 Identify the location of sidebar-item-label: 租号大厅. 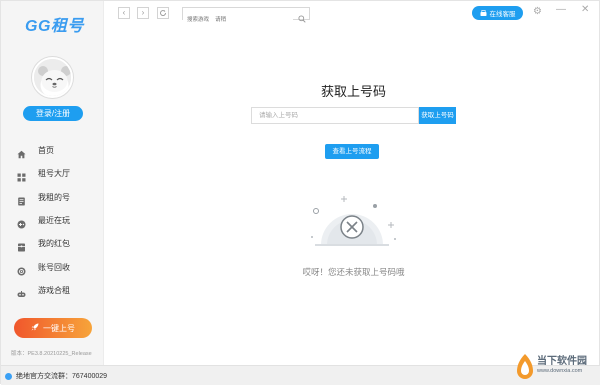
(54, 174).